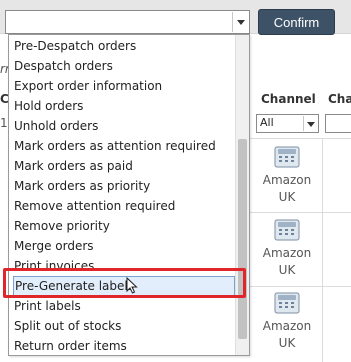 The height and width of the screenshot is (362, 351). What do you see at coordinates (124, 106) in the screenshot?
I see `option-hold-orders: Hold orders` at bounding box center [124, 106].